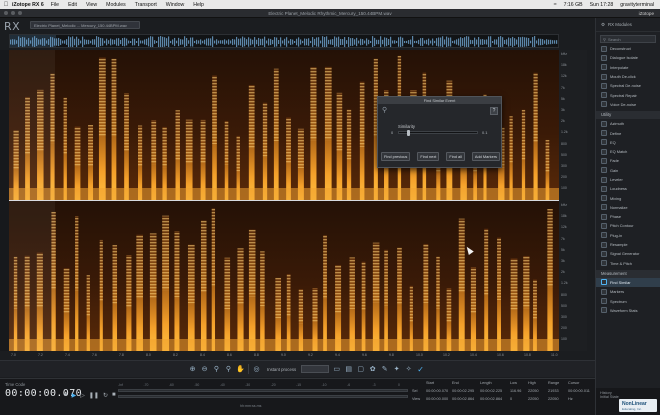 The image size is (660, 415). What do you see at coordinates (628, 104) in the screenshot?
I see `repair-item: Voice De-noise` at bounding box center [628, 104].